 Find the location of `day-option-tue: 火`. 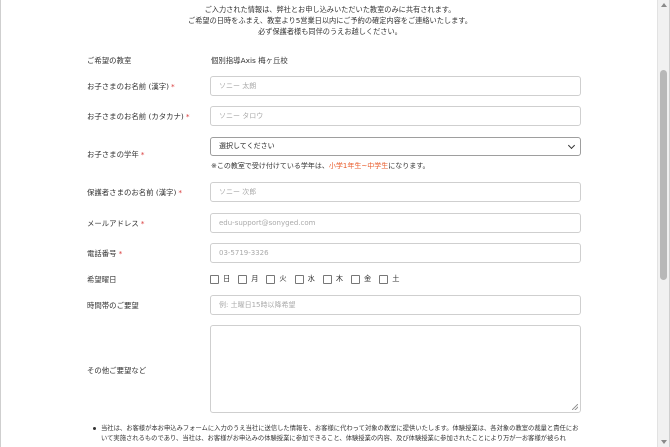

day-option-tue: 火 is located at coordinates (276, 279).